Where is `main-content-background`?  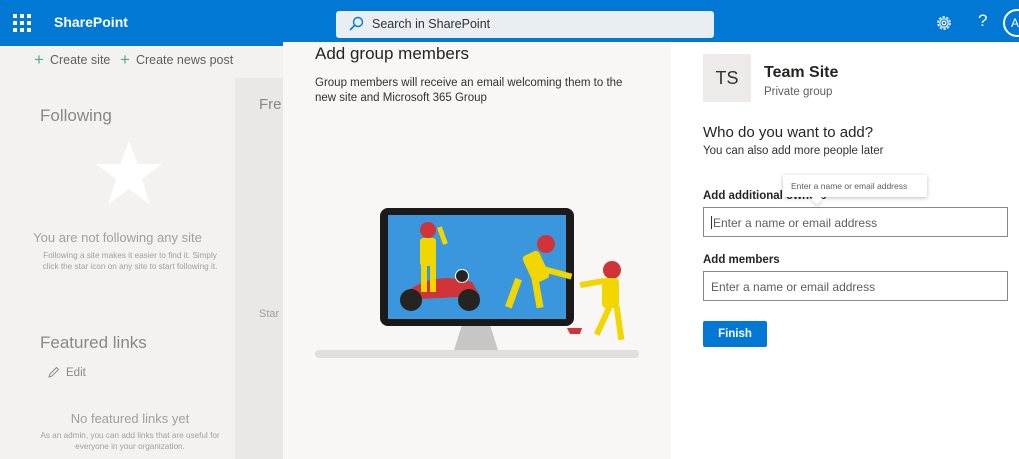
main-content-background is located at coordinates (259, 268).